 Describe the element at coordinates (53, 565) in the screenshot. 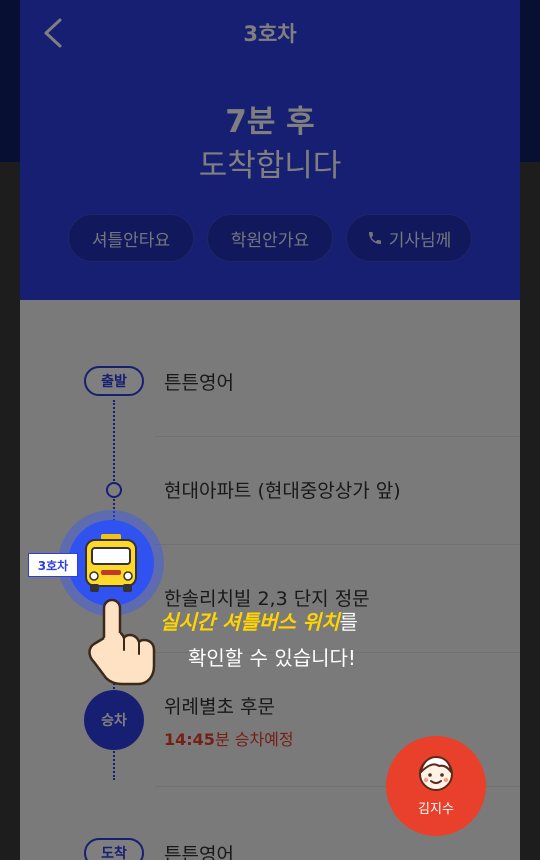

I see `bus-tag: 3호차` at that location.